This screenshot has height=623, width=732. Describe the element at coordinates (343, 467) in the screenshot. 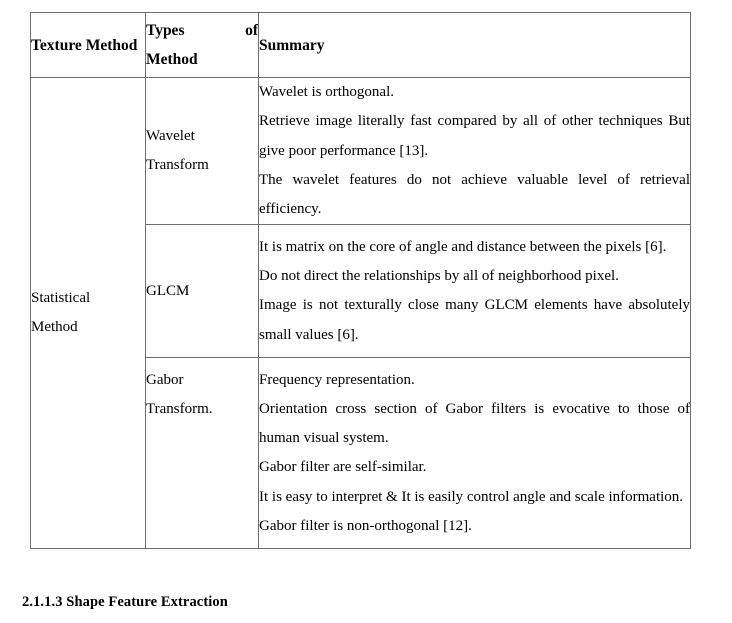

I see `summary-line: Gabor filter are self-similar.` at that location.